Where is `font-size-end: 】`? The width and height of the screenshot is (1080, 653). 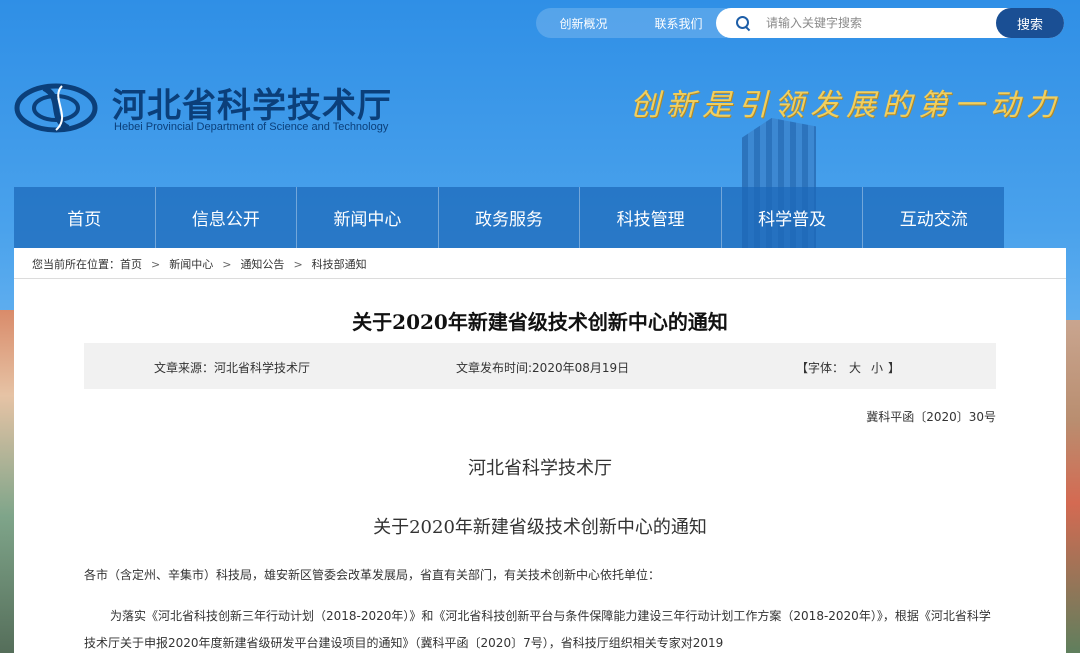 font-size-end: 】 is located at coordinates (894, 368).